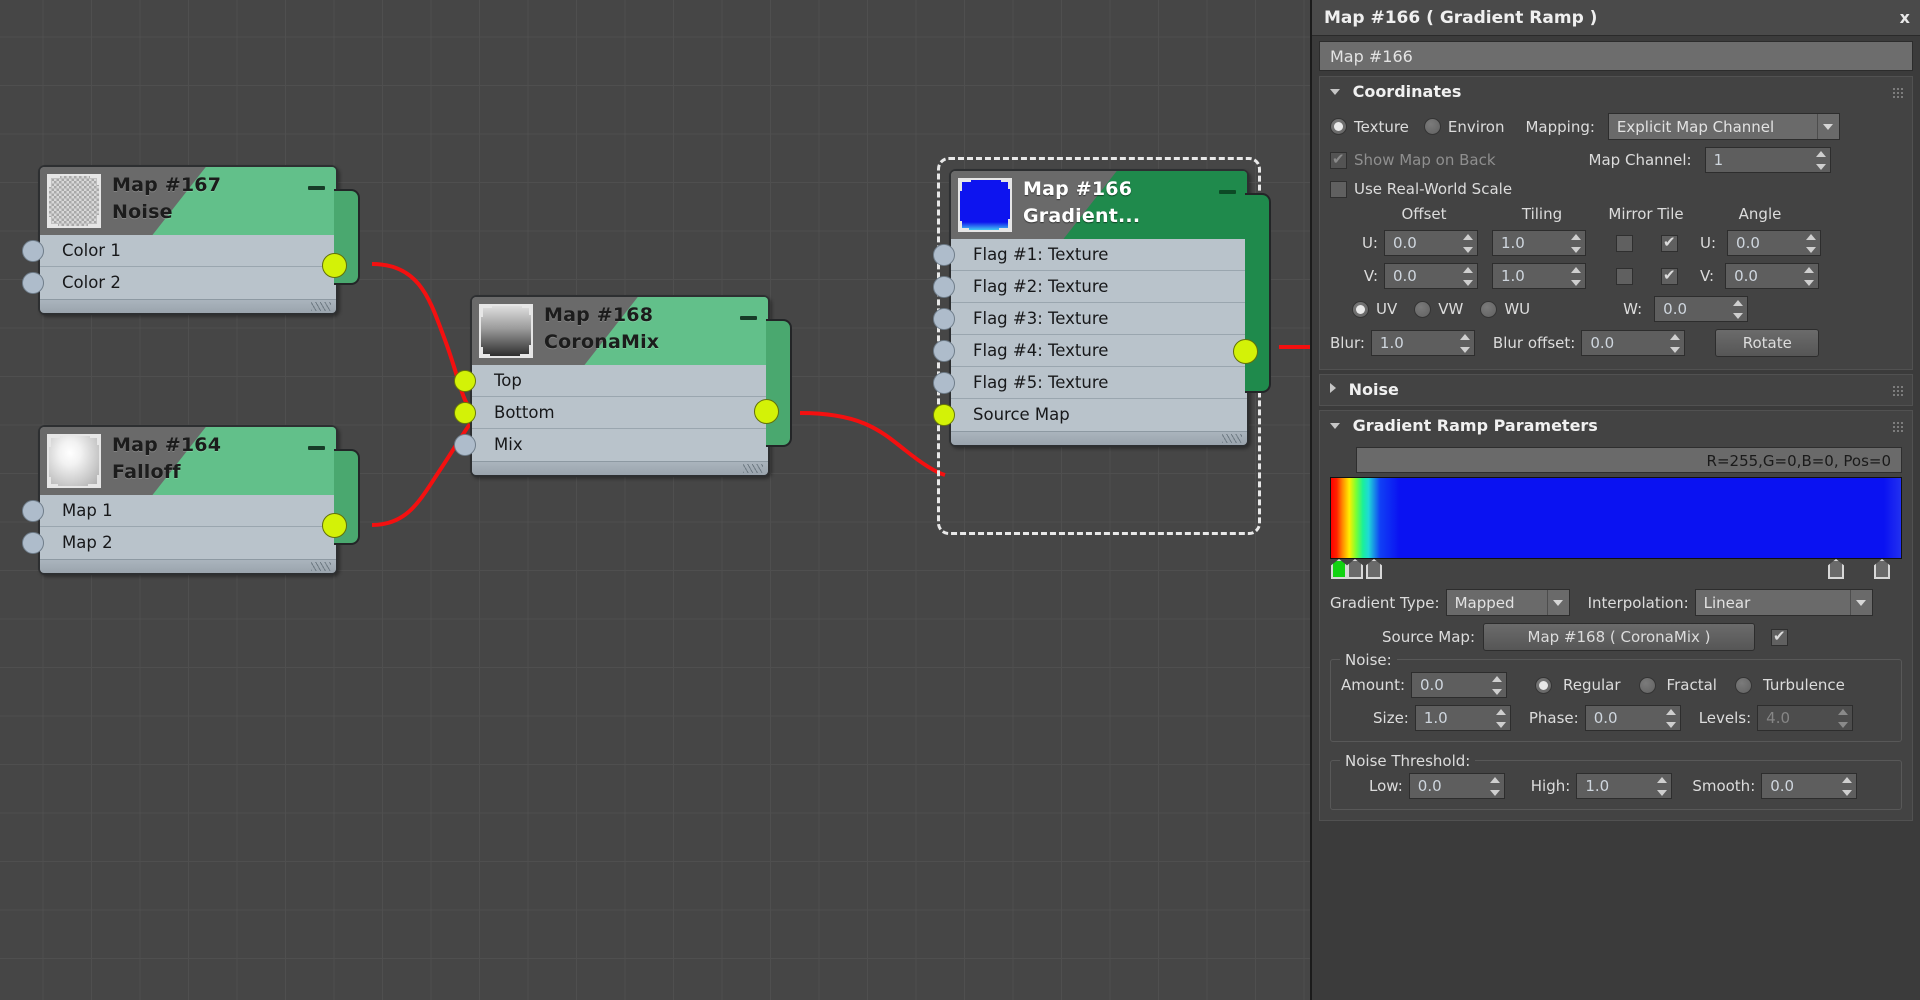 The height and width of the screenshot is (1000, 1920). I want to click on noise-size-spinner: 1.0, so click(1462, 718).